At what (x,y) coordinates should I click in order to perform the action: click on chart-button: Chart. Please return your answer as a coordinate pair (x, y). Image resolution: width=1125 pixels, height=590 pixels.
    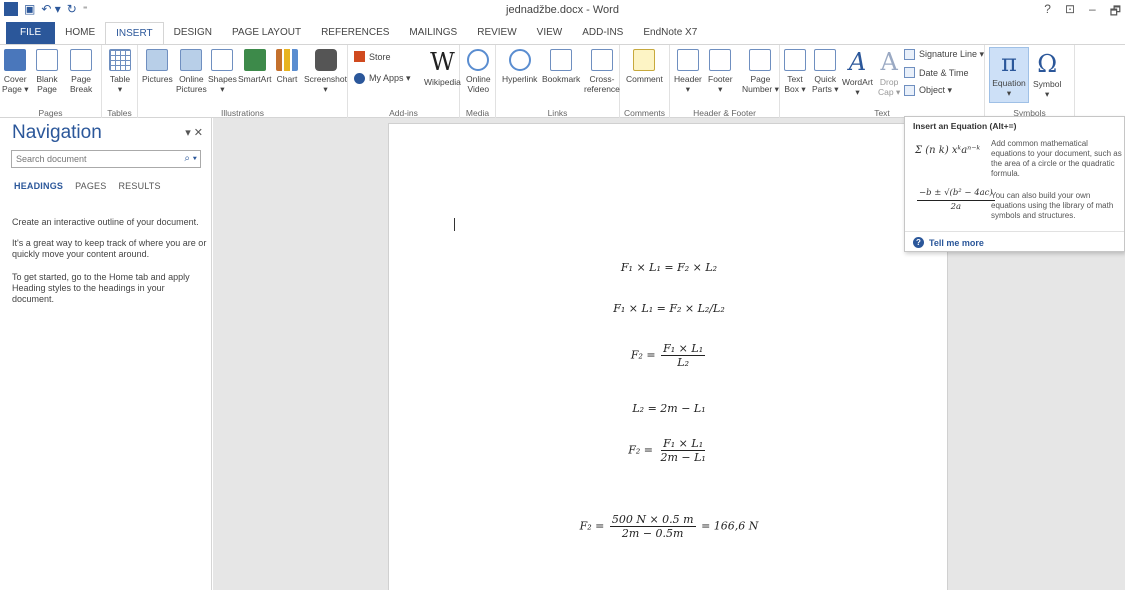
    Looking at the image, I should click on (287, 66).